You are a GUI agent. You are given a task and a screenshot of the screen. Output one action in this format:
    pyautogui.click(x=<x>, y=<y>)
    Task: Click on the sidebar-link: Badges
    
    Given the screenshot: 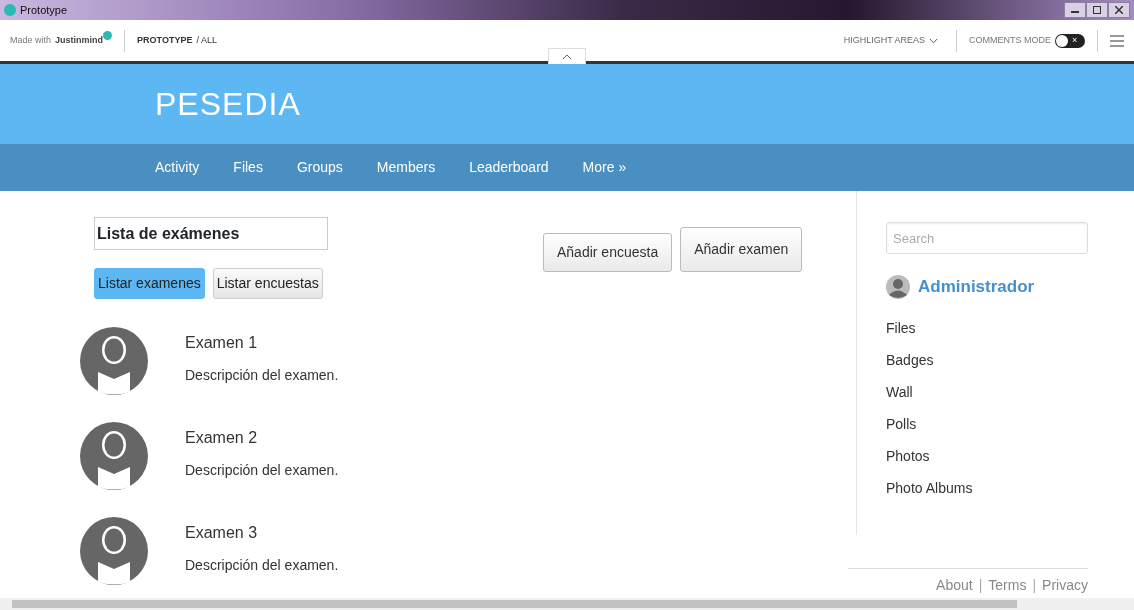 What is the action you would take?
    pyautogui.click(x=1010, y=360)
    